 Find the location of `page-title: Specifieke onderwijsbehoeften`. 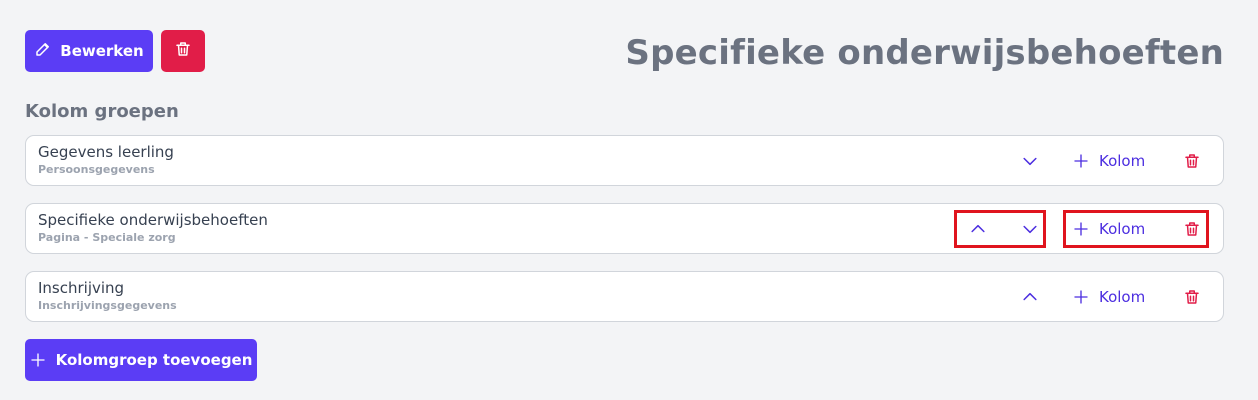

page-title: Specifieke onderwijsbehoeften is located at coordinates (924, 53).